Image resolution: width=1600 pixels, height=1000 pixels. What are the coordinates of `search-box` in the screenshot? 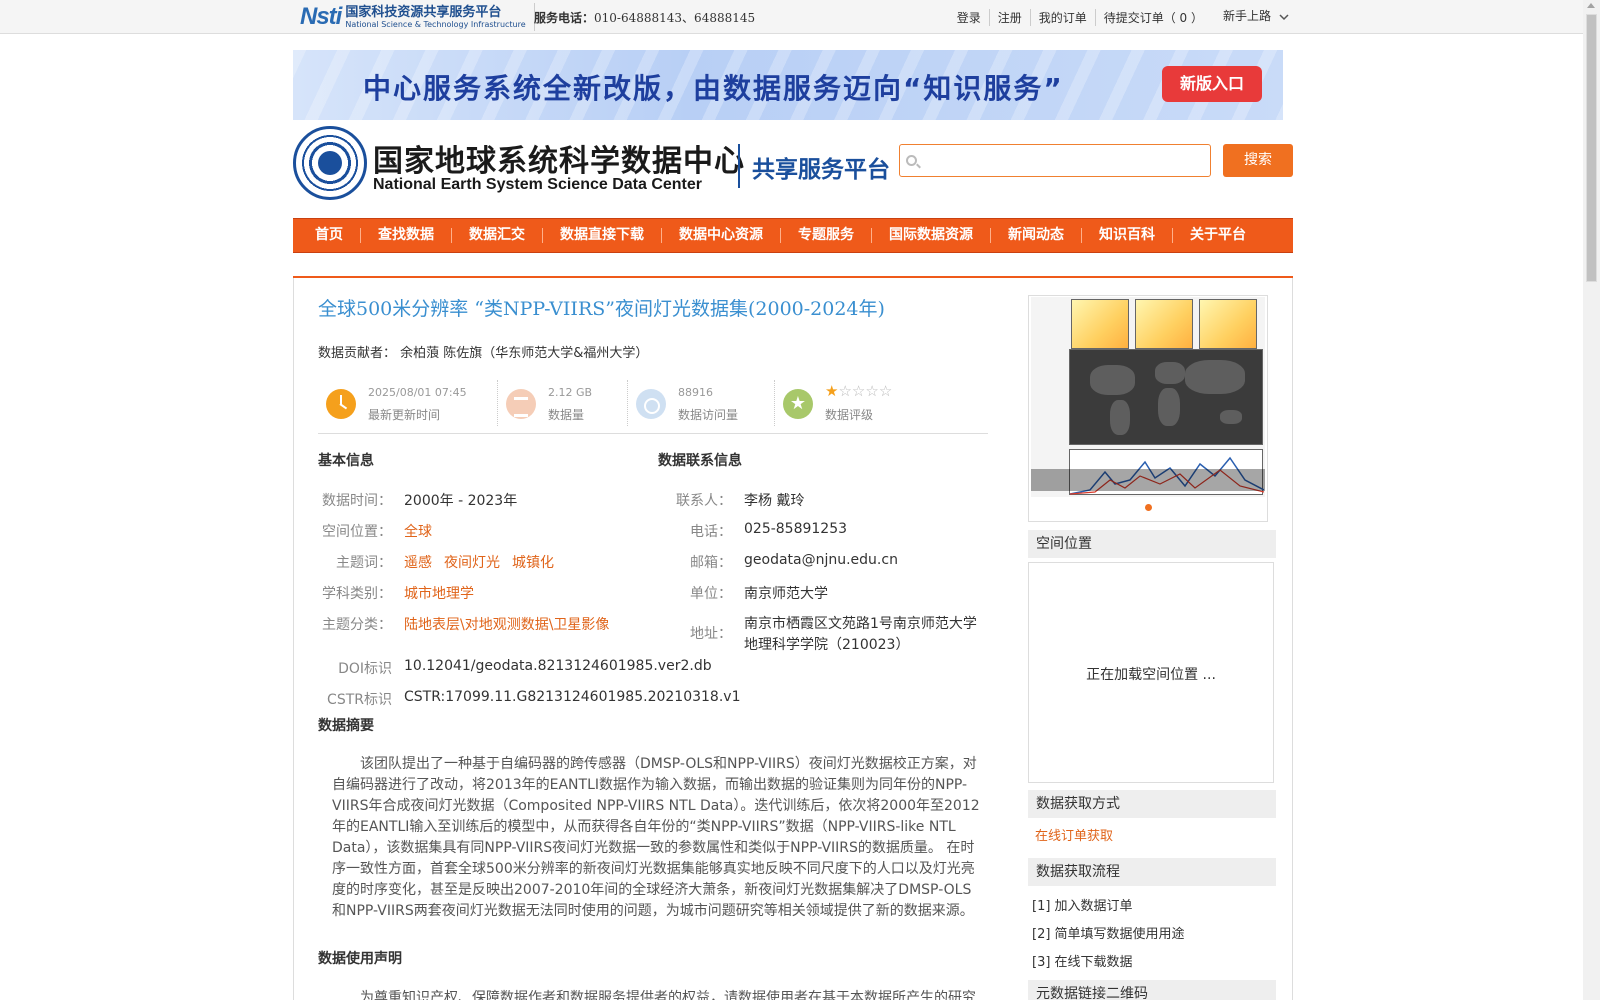 It's located at (1055, 160).